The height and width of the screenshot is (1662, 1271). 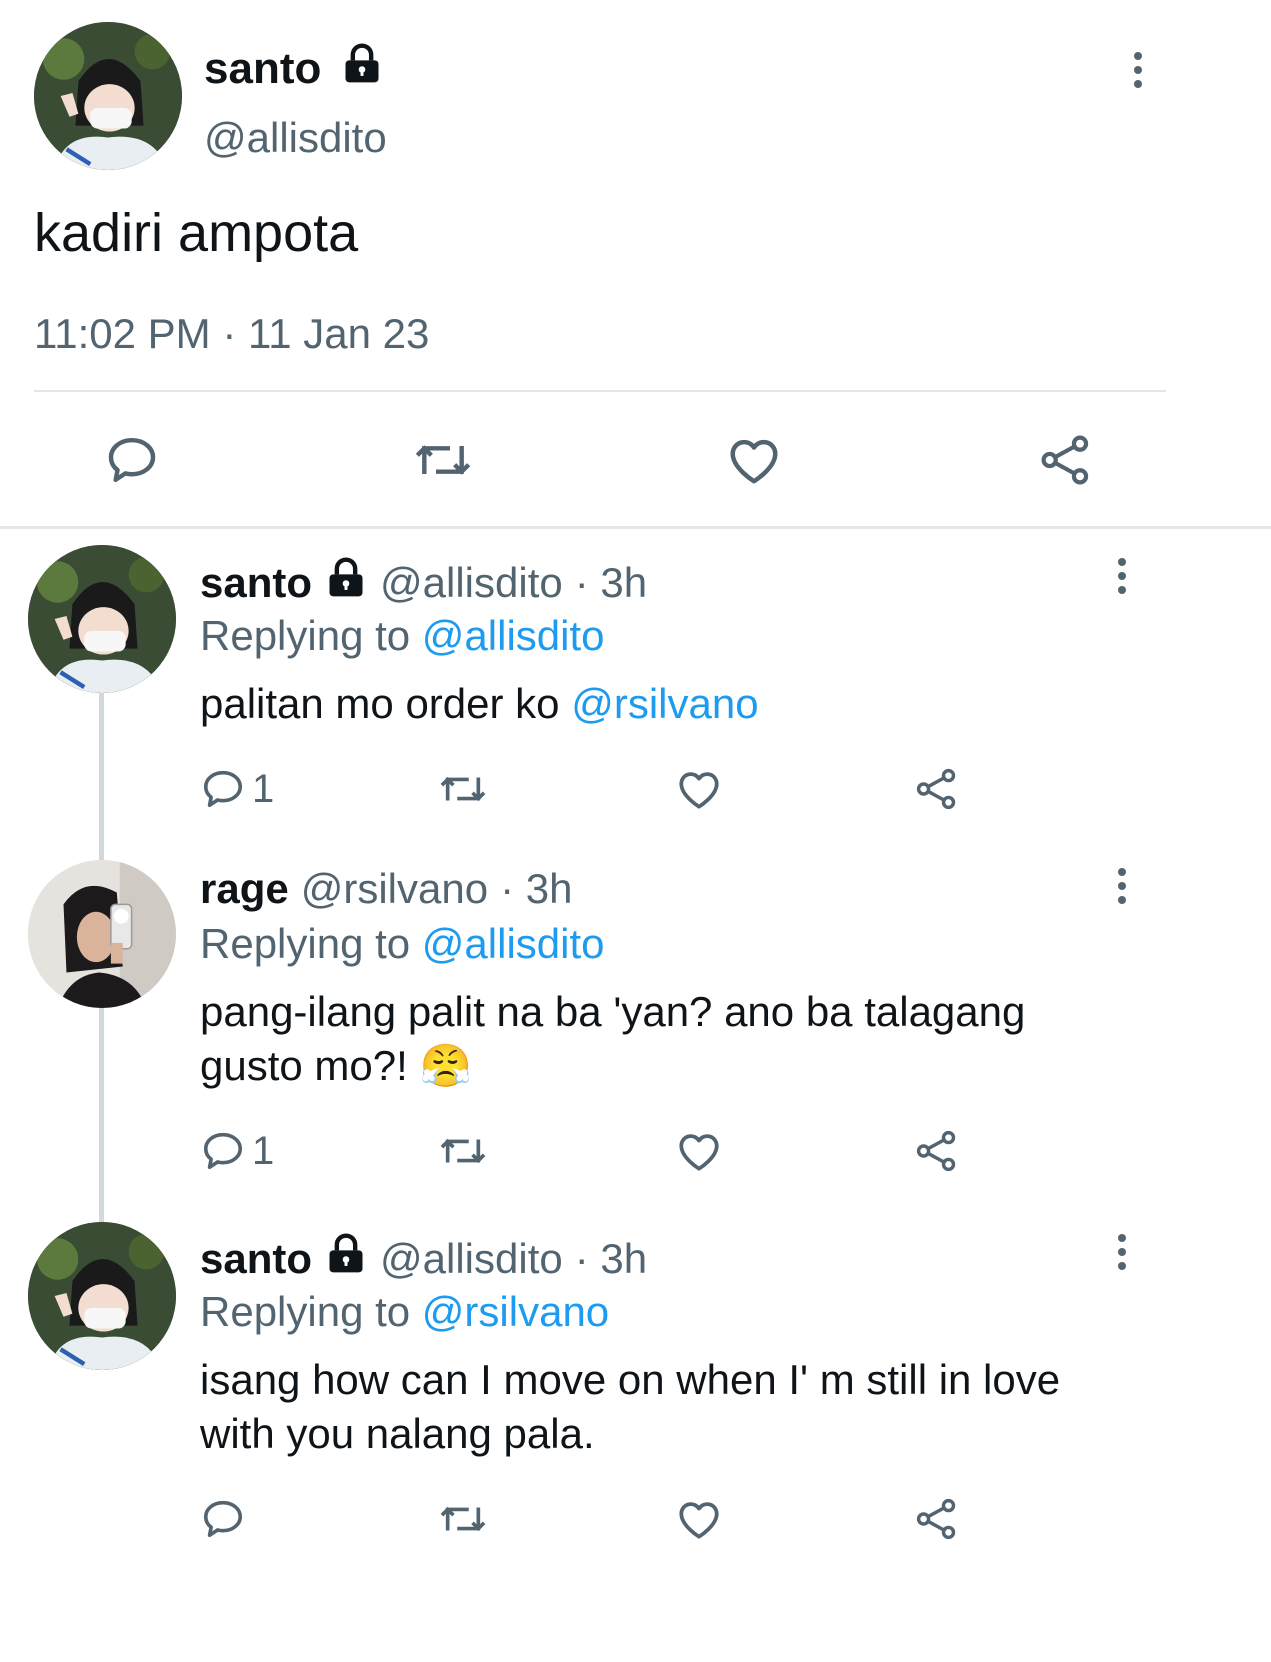 I want to click on mention-link: @rsilvano, so click(x=664, y=703).